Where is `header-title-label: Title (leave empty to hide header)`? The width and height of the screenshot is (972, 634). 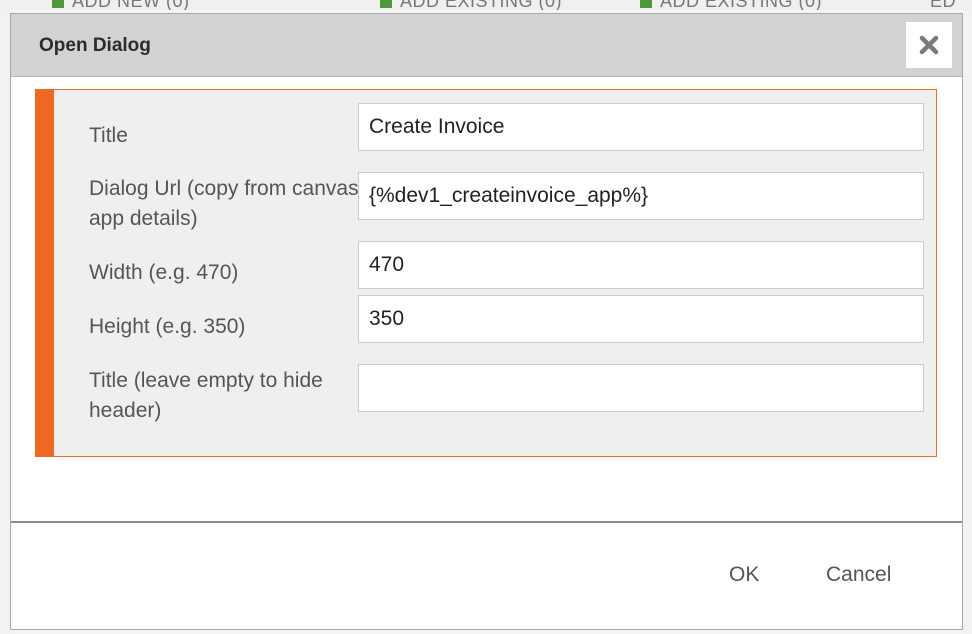
header-title-label: Title (leave empty to hide header) is located at coordinates (206, 395).